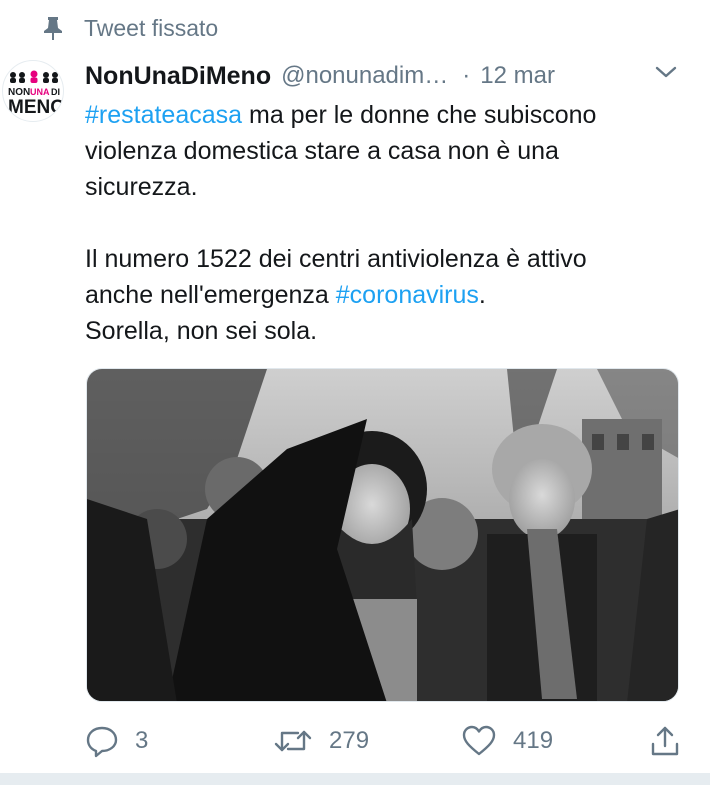  I want to click on tweet-text-segment: ma per le donne che subiscono, so click(419, 115).